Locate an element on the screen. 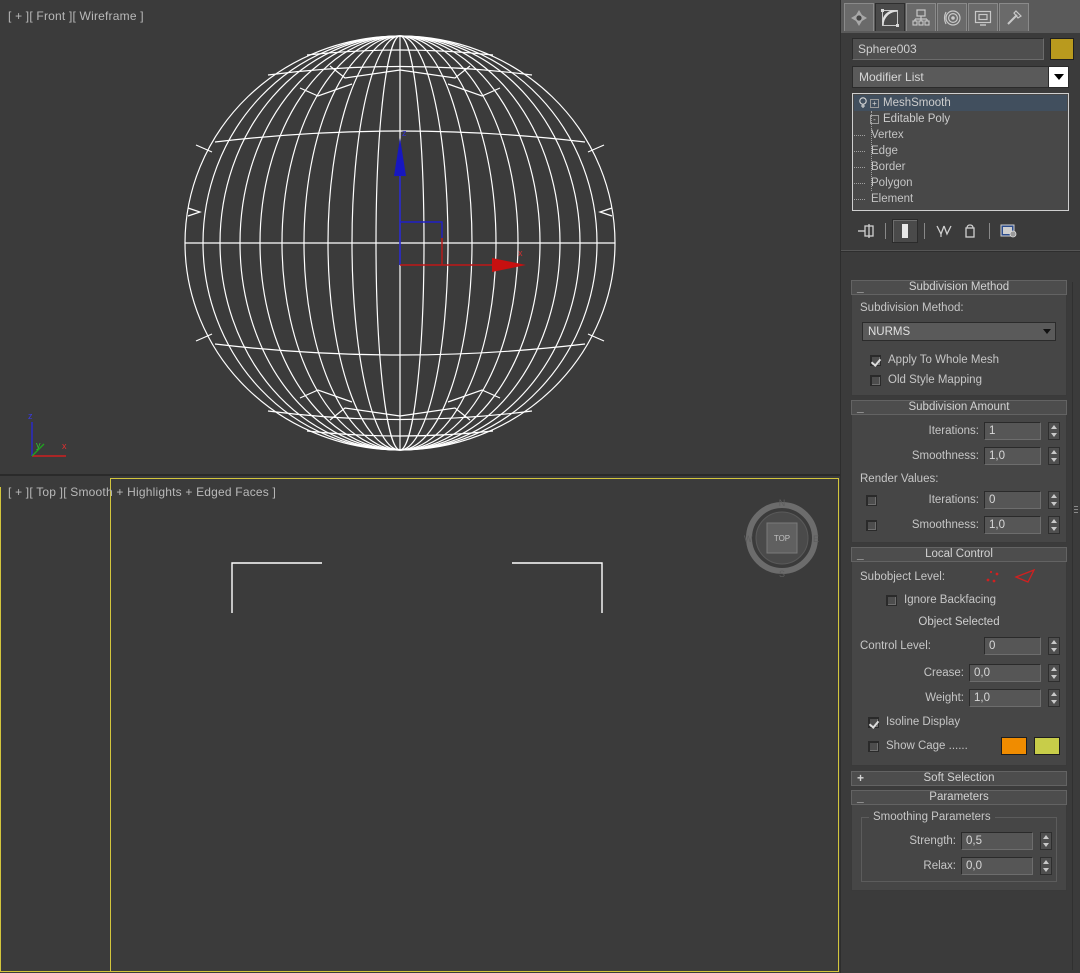  modifier-list-dropdown: Modifier List is located at coordinates (960, 77).